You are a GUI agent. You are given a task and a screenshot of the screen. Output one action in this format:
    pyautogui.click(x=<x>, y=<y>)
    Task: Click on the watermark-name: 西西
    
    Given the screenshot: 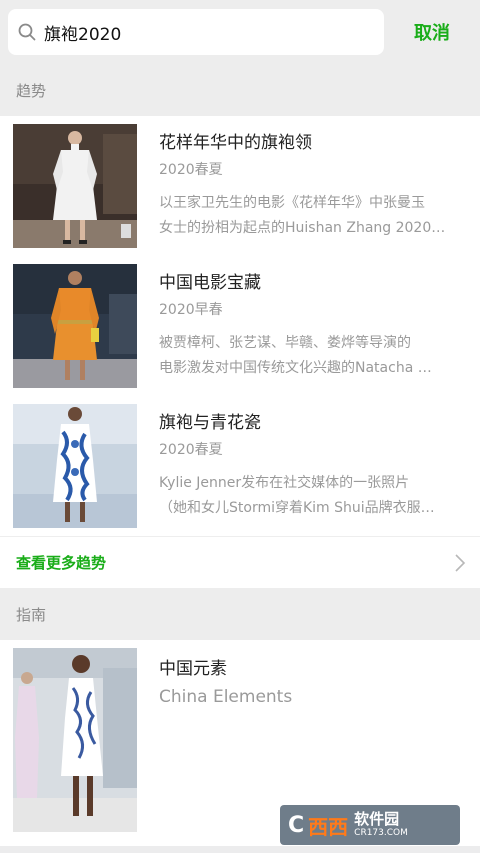 What is the action you would take?
    pyautogui.click(x=328, y=826)
    